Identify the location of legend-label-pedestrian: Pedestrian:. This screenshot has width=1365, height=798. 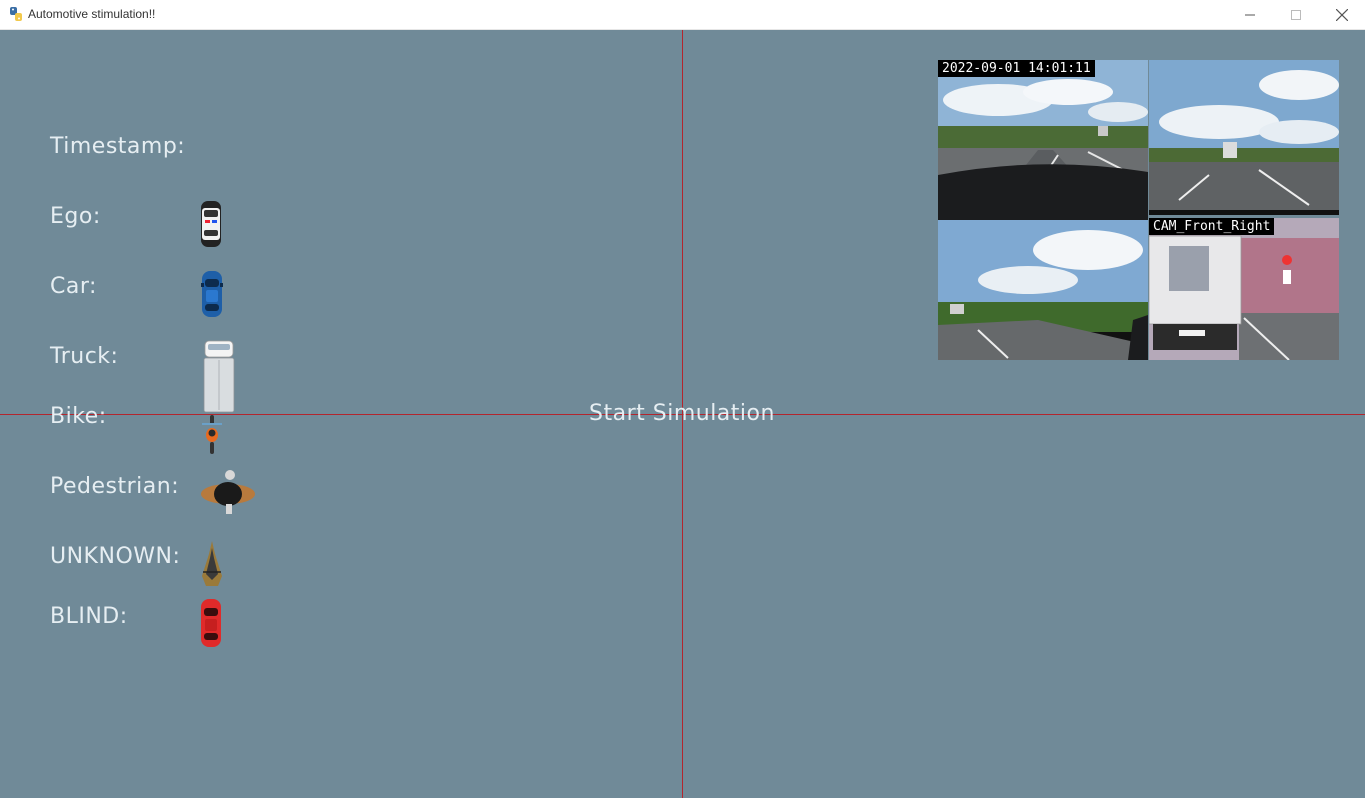
(115, 486).